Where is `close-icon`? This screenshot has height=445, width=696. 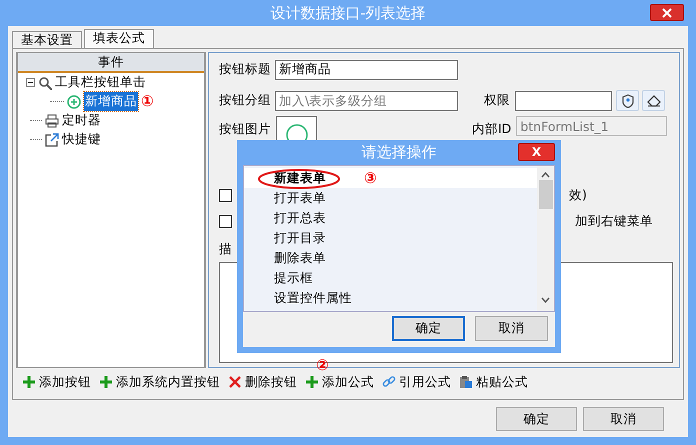 close-icon is located at coordinates (667, 13).